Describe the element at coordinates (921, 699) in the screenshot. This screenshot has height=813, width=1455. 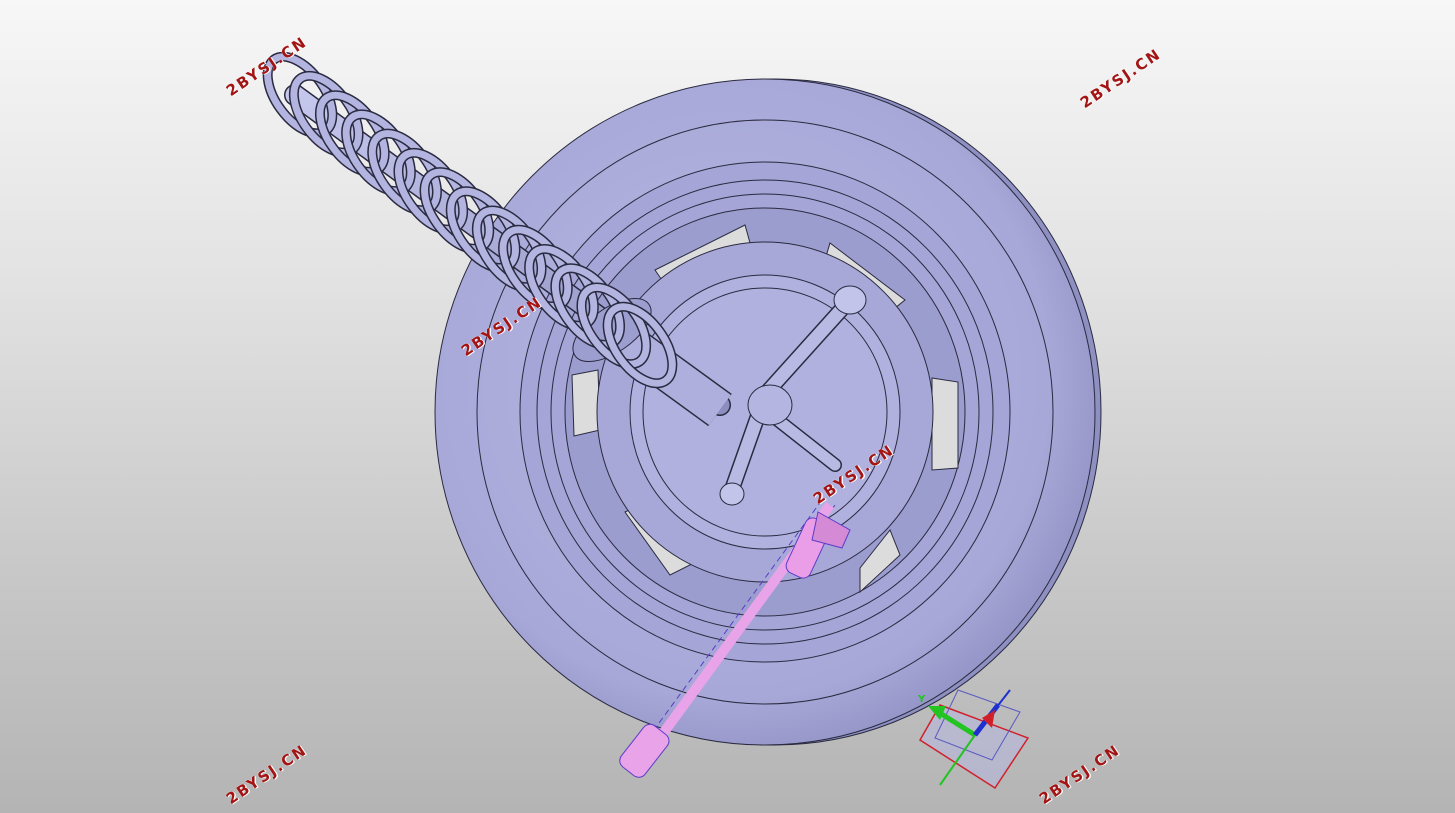
I see `triad-y-label: Y` at that location.